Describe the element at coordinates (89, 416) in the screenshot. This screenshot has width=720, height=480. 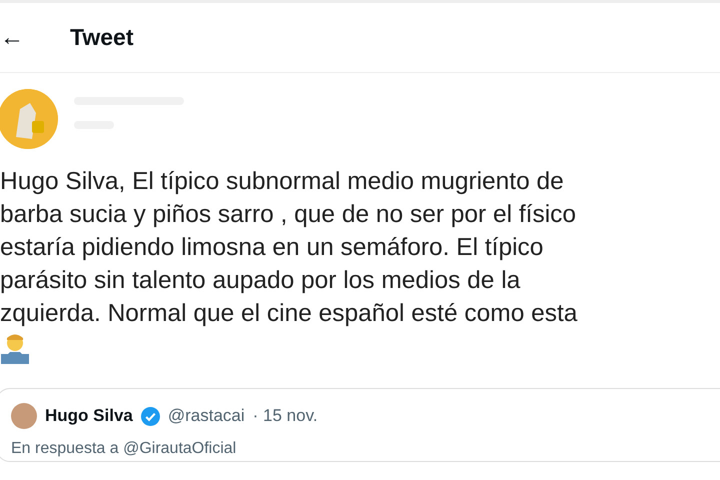
I see `author-name: Hugo Silva` at that location.